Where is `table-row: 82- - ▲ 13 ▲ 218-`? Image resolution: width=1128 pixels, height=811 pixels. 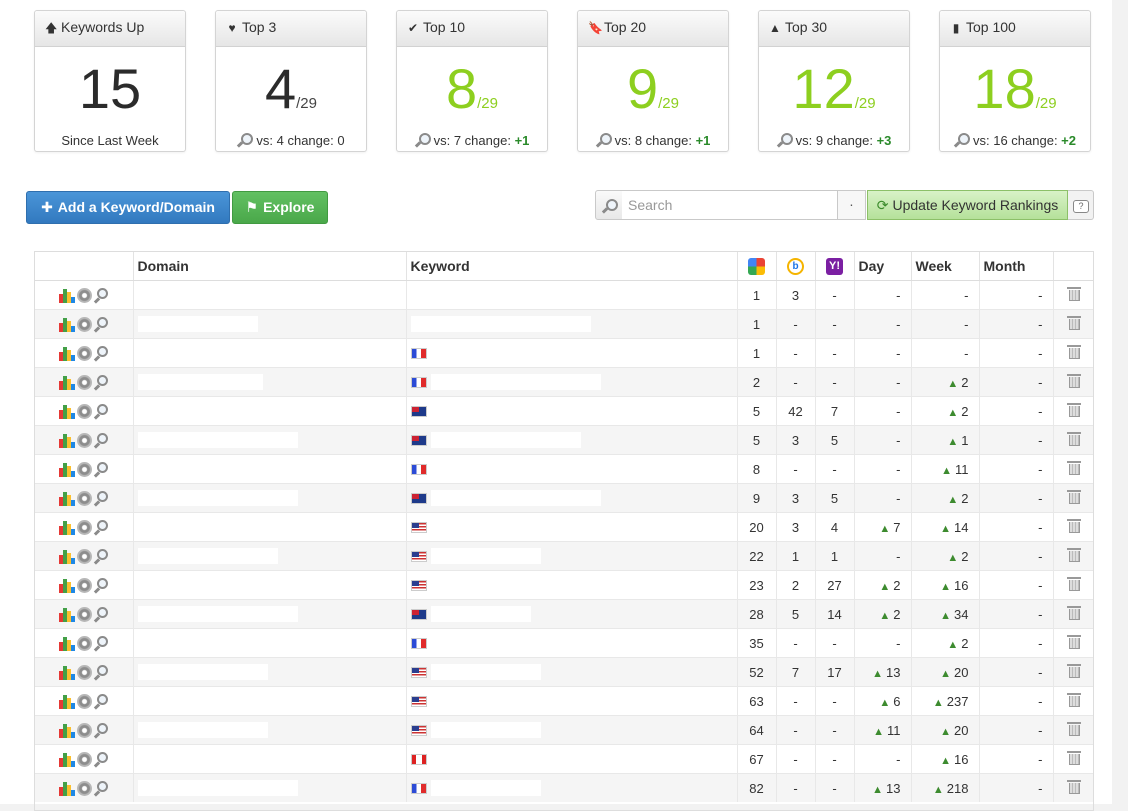 table-row: 82- - ▲ 13 ▲ 218- is located at coordinates (564, 787).